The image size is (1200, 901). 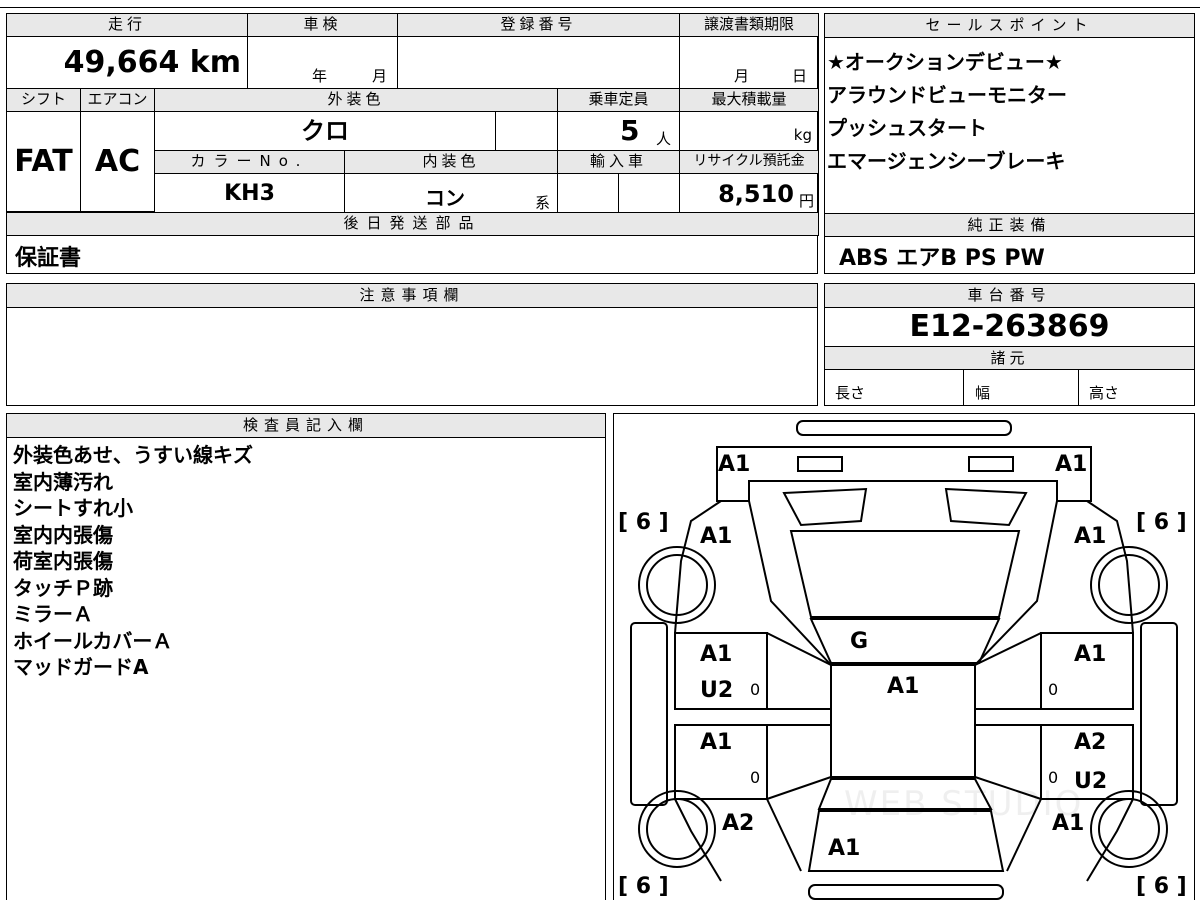 What do you see at coordinates (630, 130) in the screenshot?
I see `capacity-value: 5` at bounding box center [630, 130].